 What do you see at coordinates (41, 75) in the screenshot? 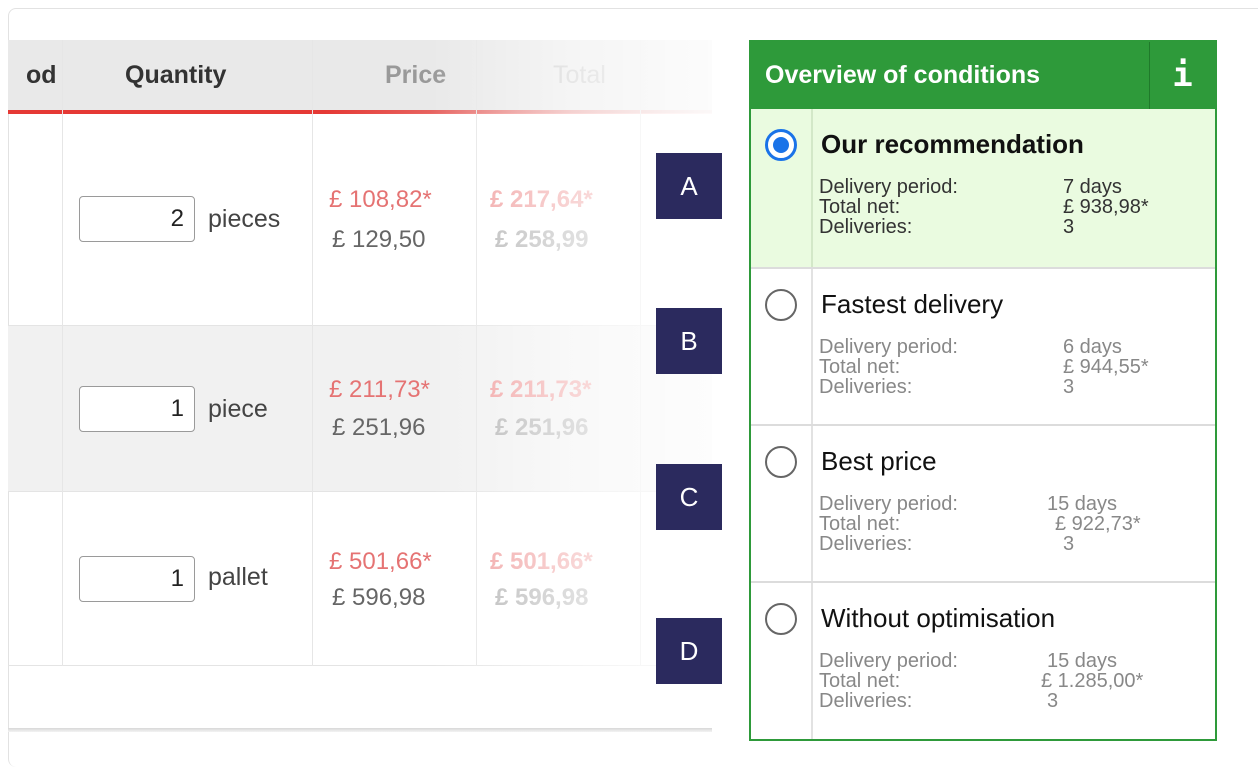
I see `header-method: od` at bounding box center [41, 75].